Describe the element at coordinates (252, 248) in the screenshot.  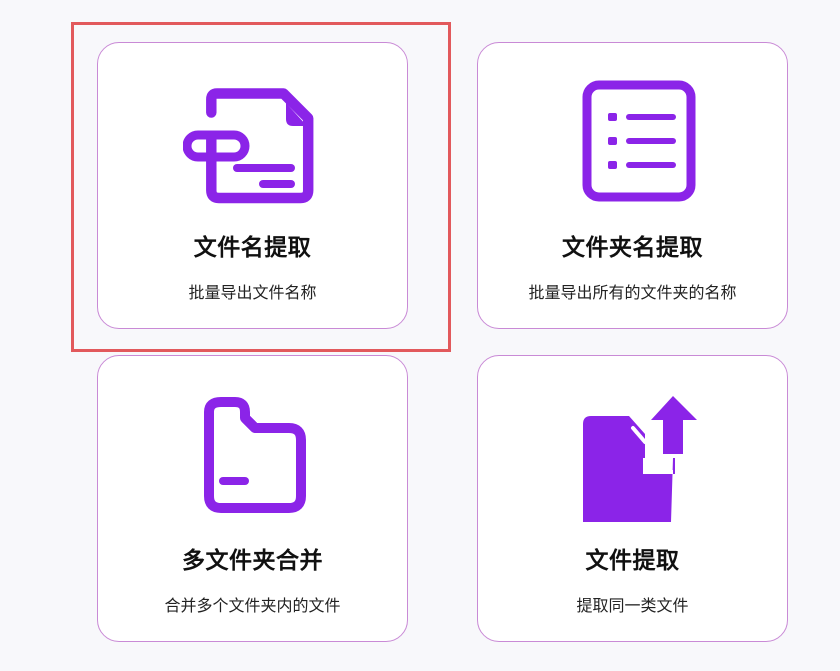
I see `card-title: 文件名提取` at that location.